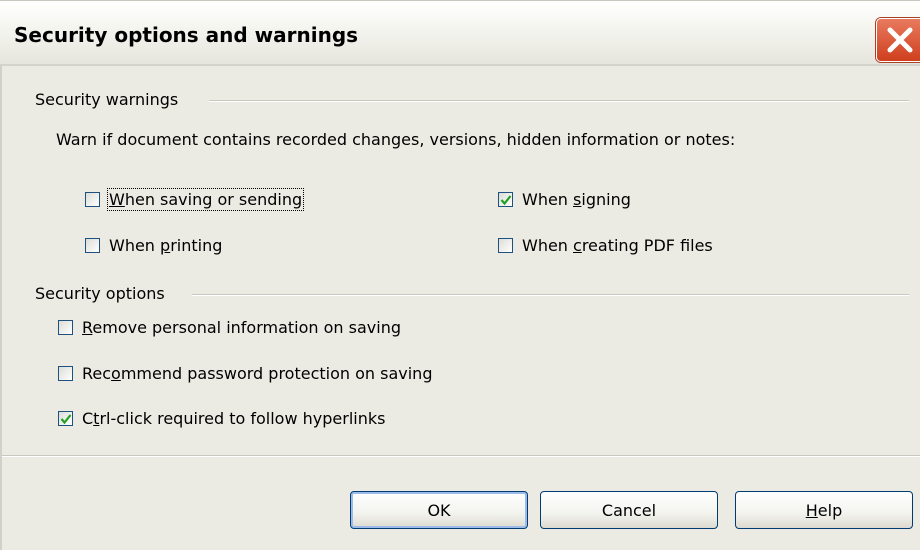  I want to click on checkbox-when-signing: When signing, so click(598, 201).